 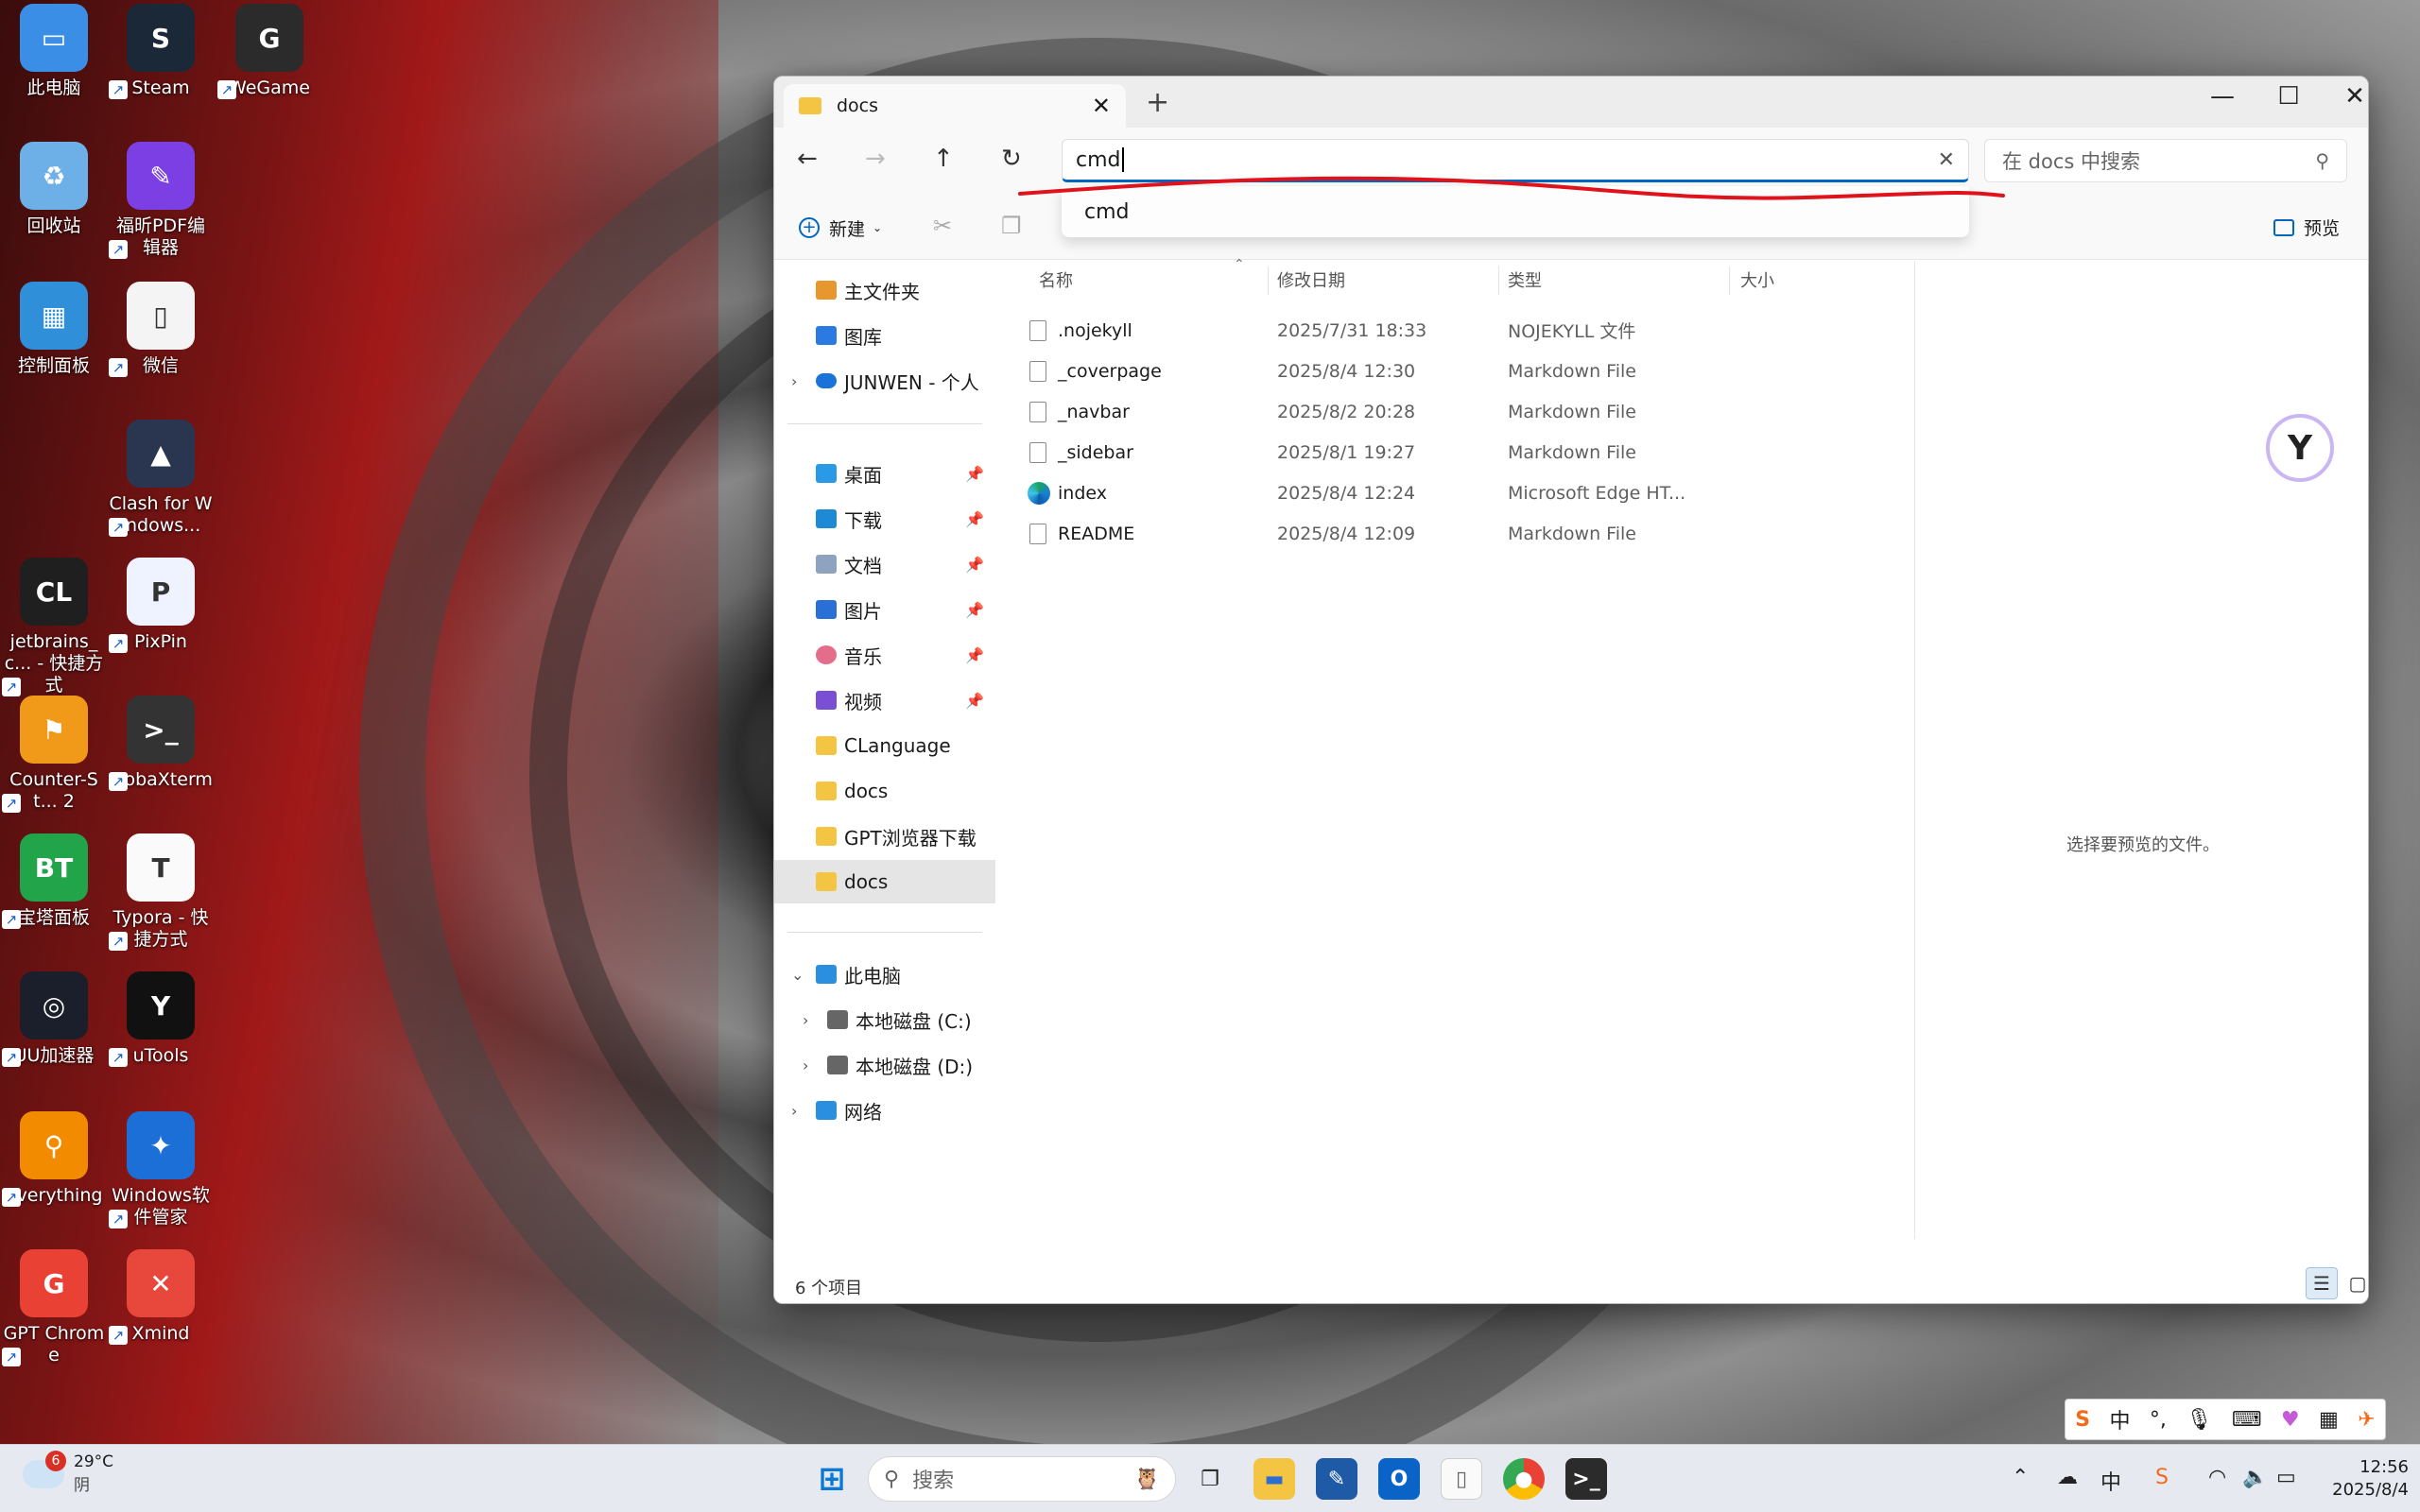 I want to click on chrome-icon: ●, so click(x=1524, y=1479).